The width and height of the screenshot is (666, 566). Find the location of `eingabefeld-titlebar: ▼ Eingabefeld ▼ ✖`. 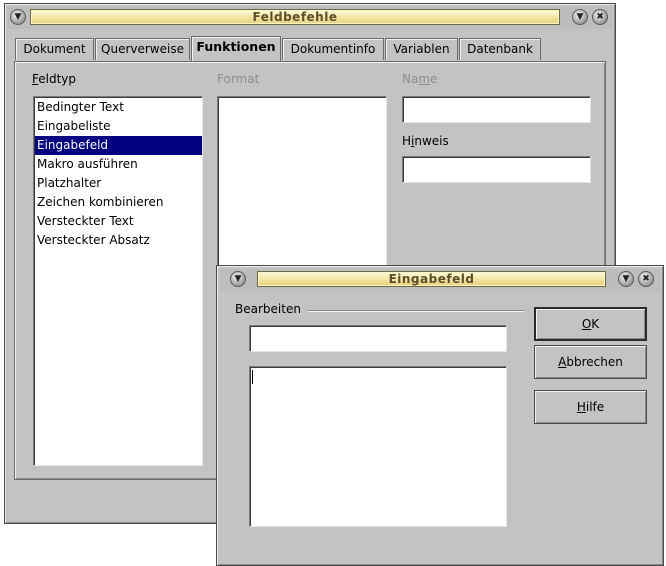

eingabefeld-titlebar: ▼ Eingabefeld ▼ ✖ is located at coordinates (440, 280).